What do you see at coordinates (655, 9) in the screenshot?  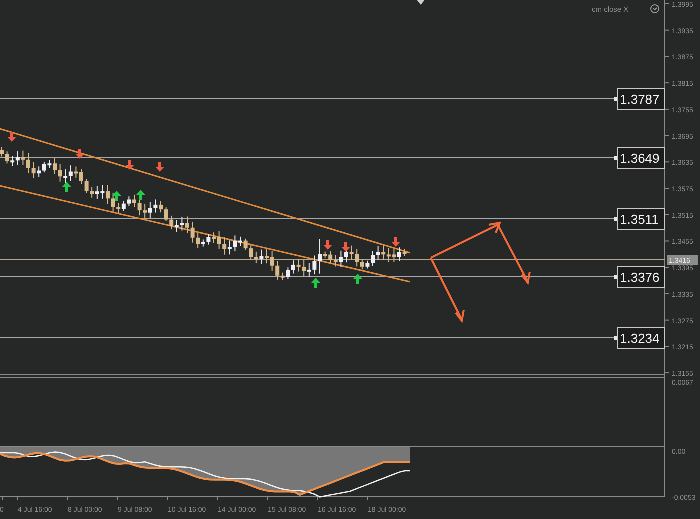 I see `close-icon` at bounding box center [655, 9].